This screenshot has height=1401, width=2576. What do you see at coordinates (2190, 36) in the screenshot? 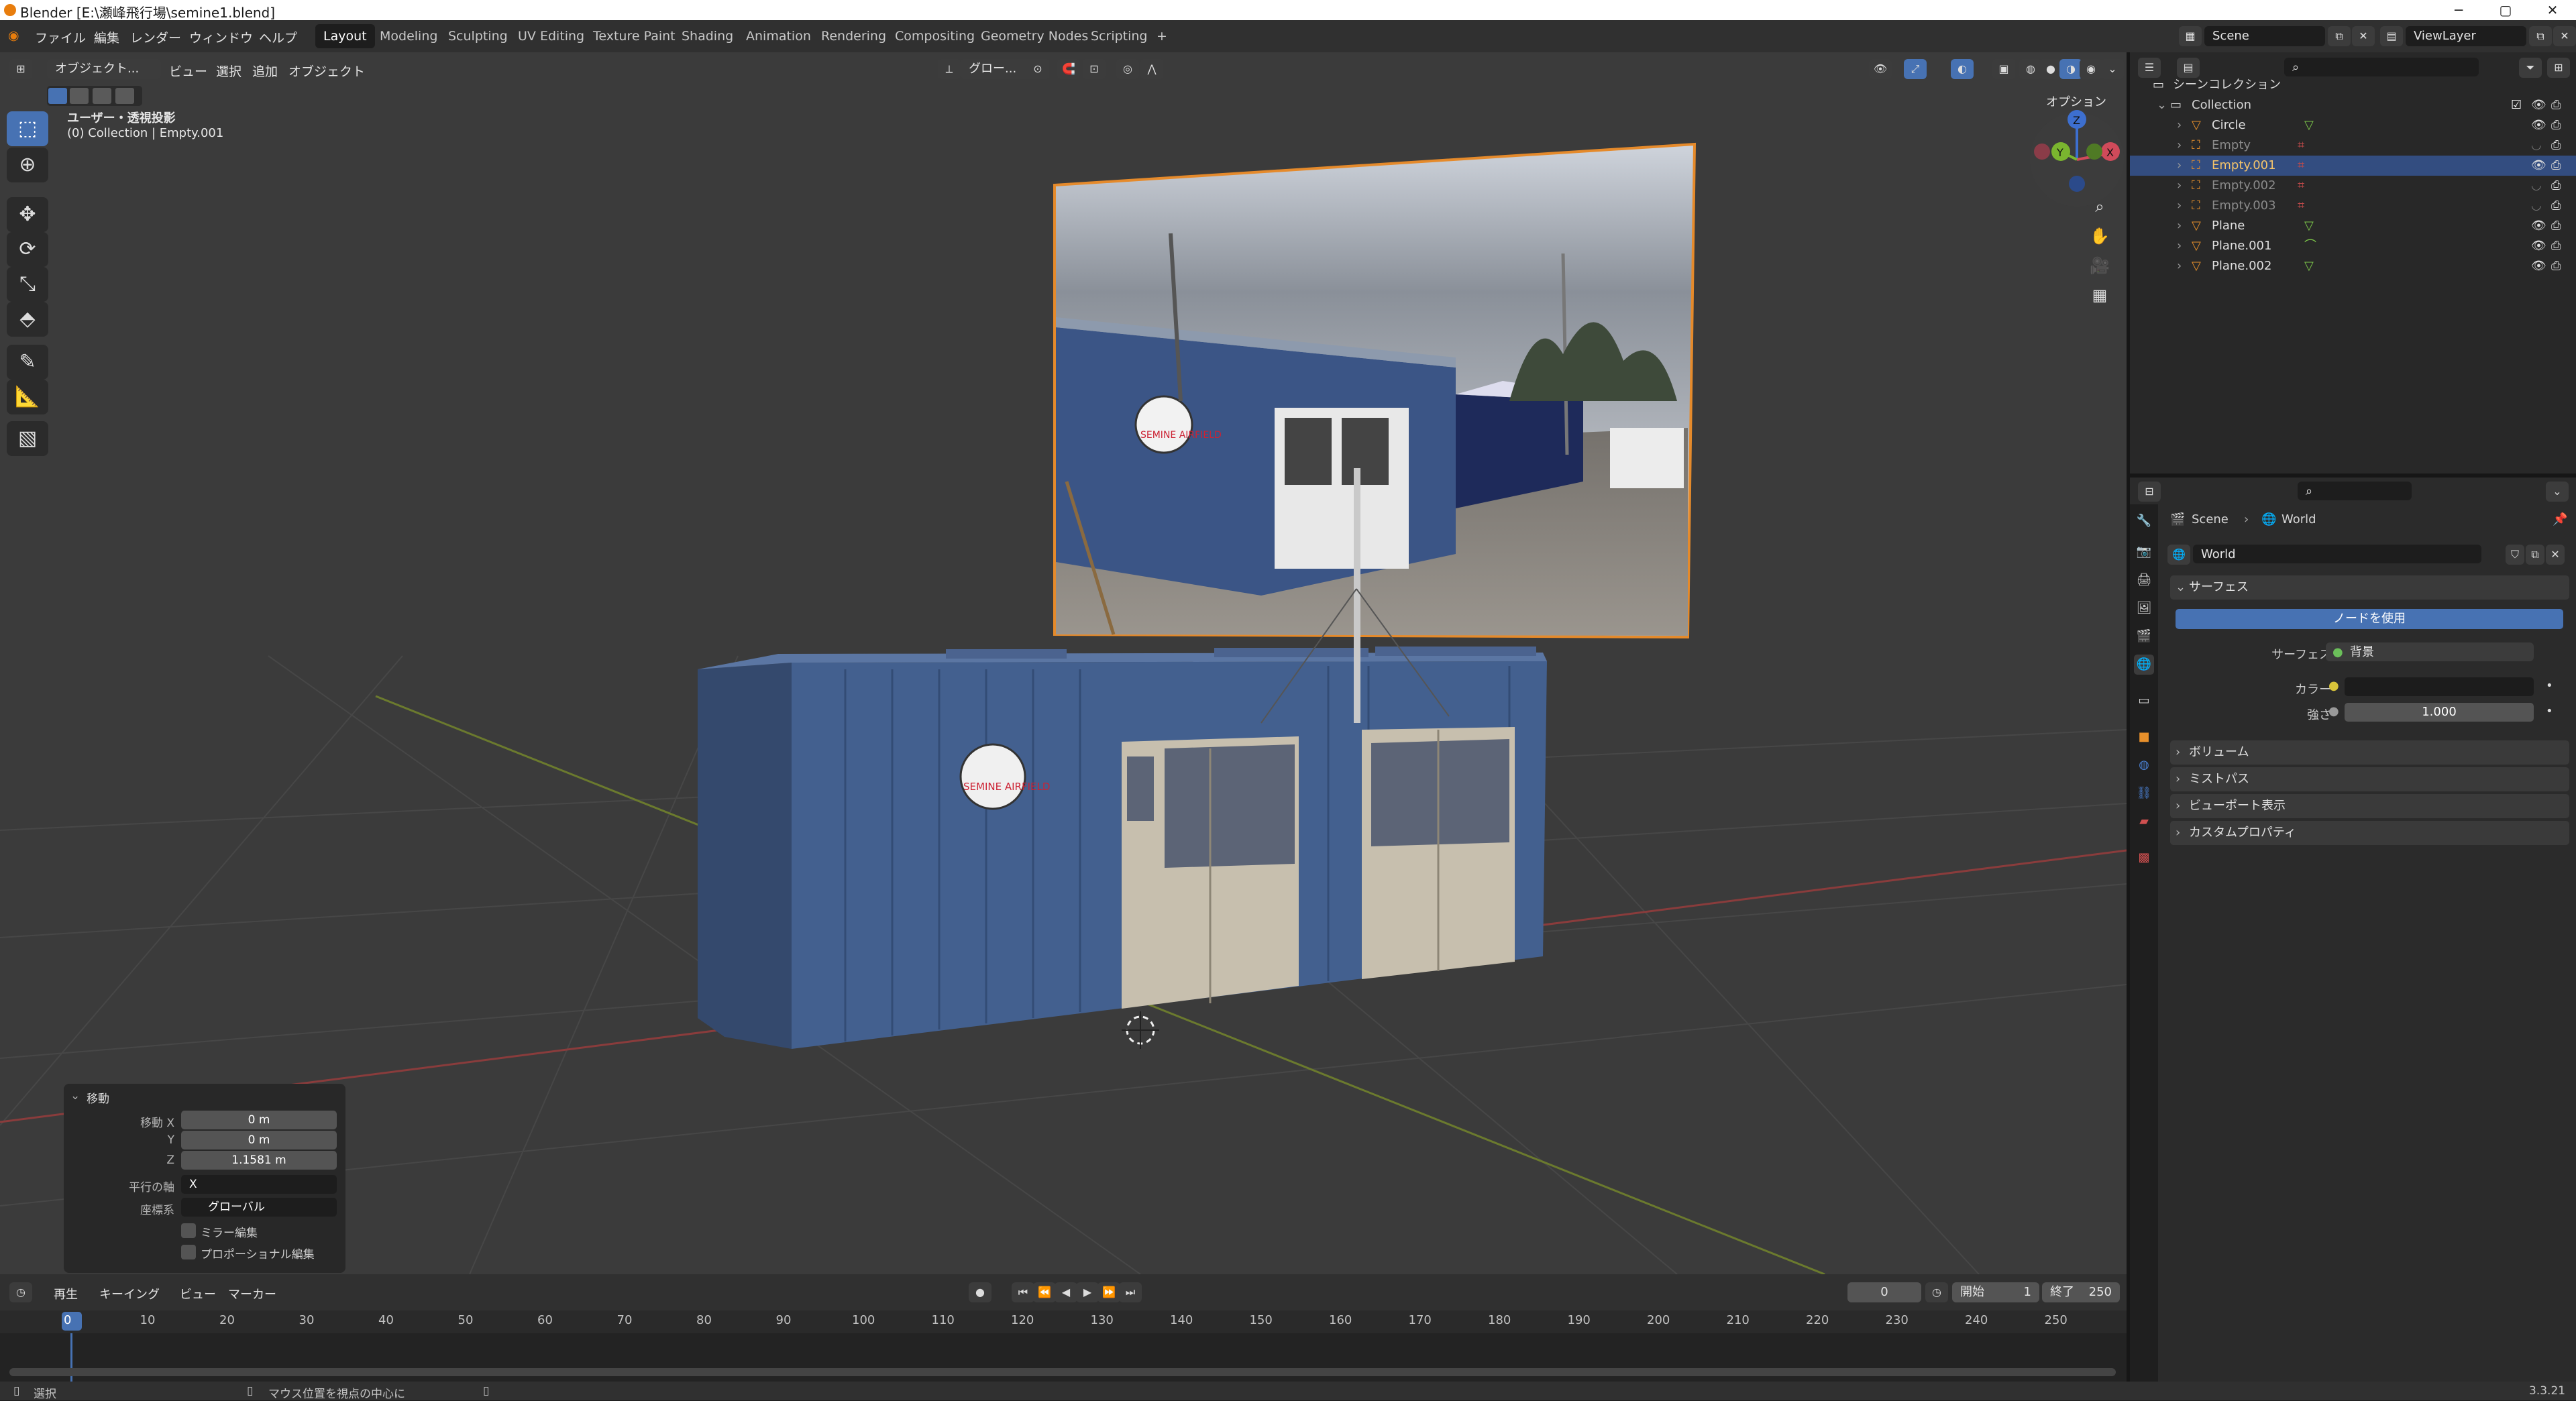
I see `scene-browse-icon: ▦` at bounding box center [2190, 36].